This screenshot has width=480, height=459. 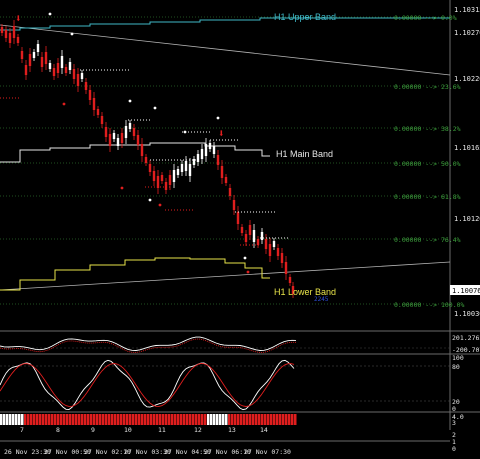 I want to click on day-label: 7, so click(x=22, y=430).